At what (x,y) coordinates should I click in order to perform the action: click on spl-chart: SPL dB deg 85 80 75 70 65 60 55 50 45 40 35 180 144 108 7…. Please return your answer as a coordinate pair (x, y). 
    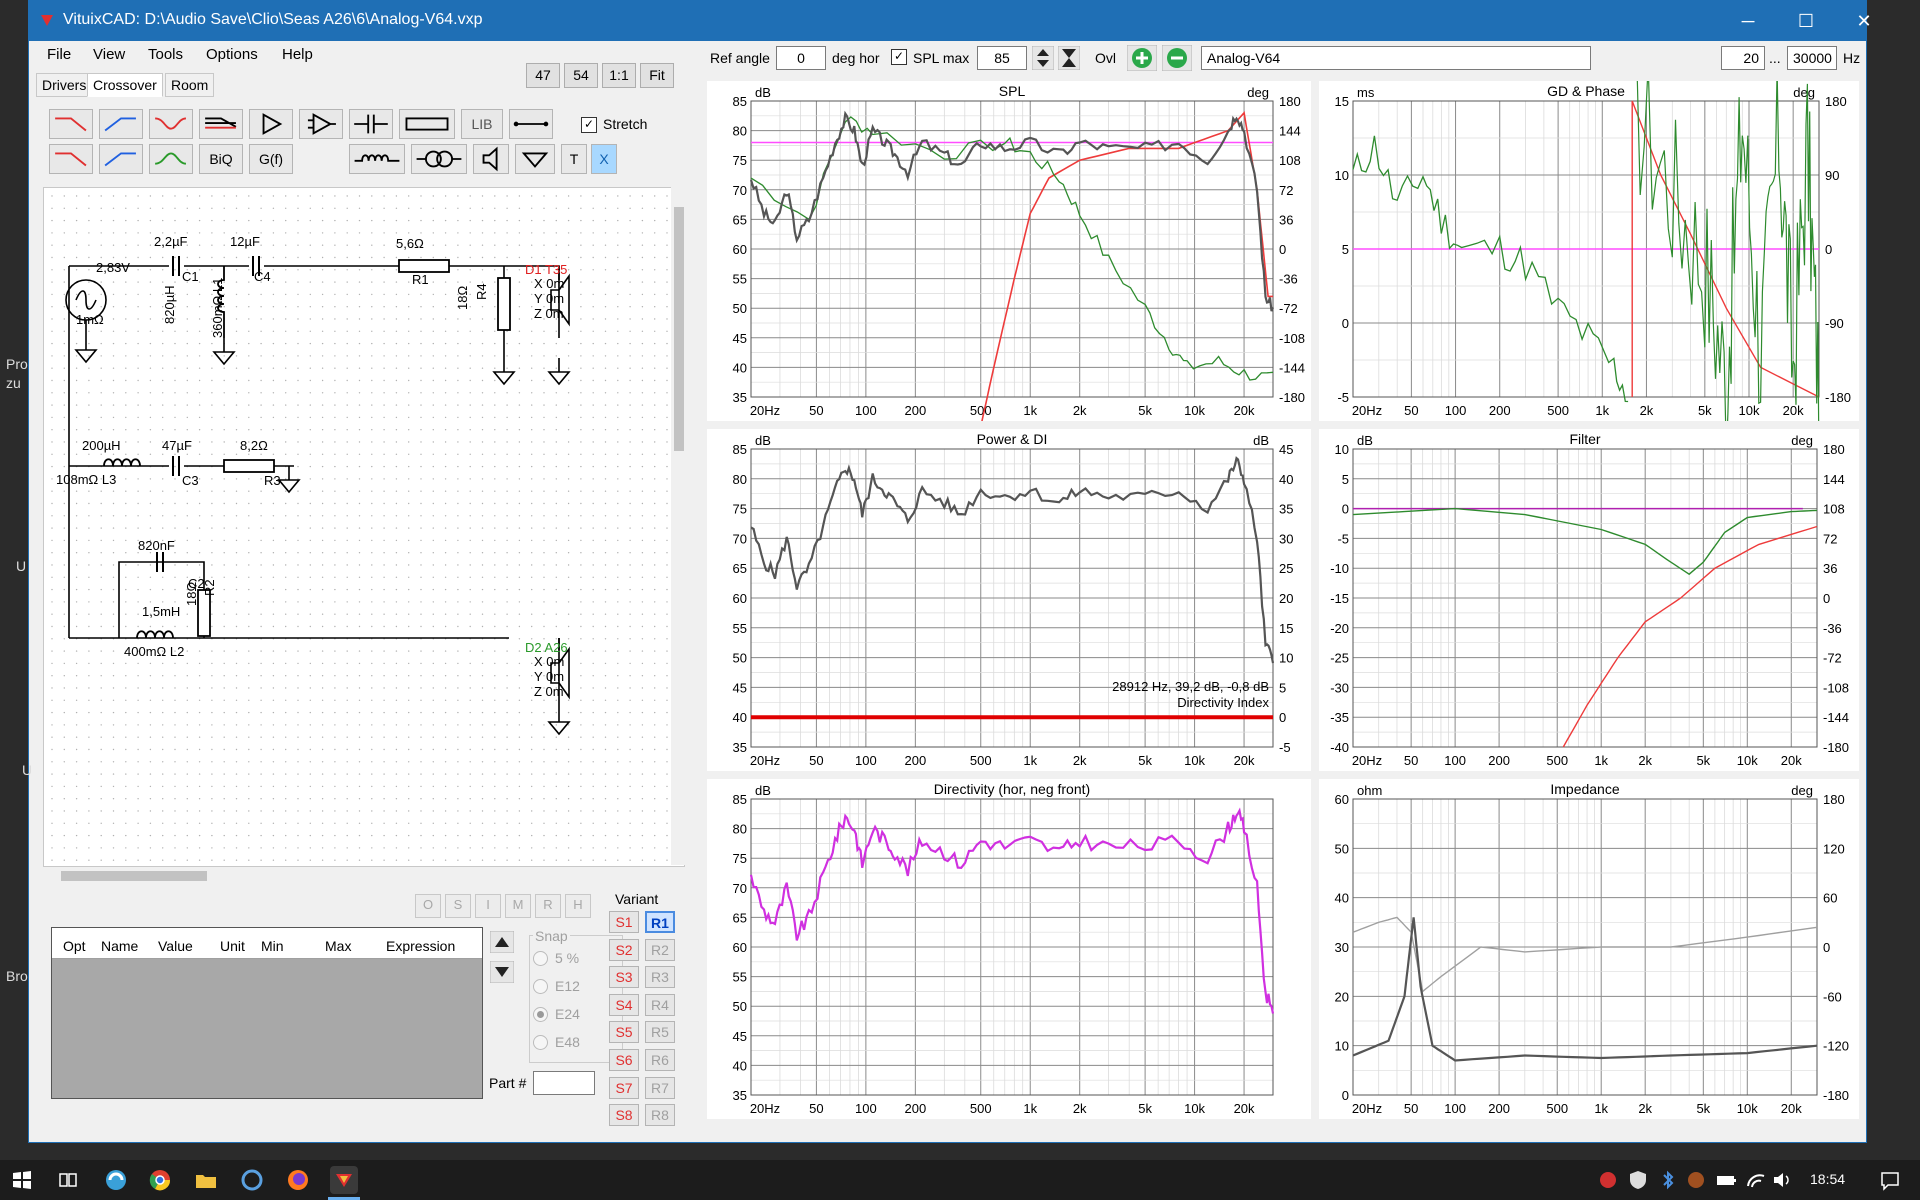
    Looking at the image, I should click on (1009, 251).